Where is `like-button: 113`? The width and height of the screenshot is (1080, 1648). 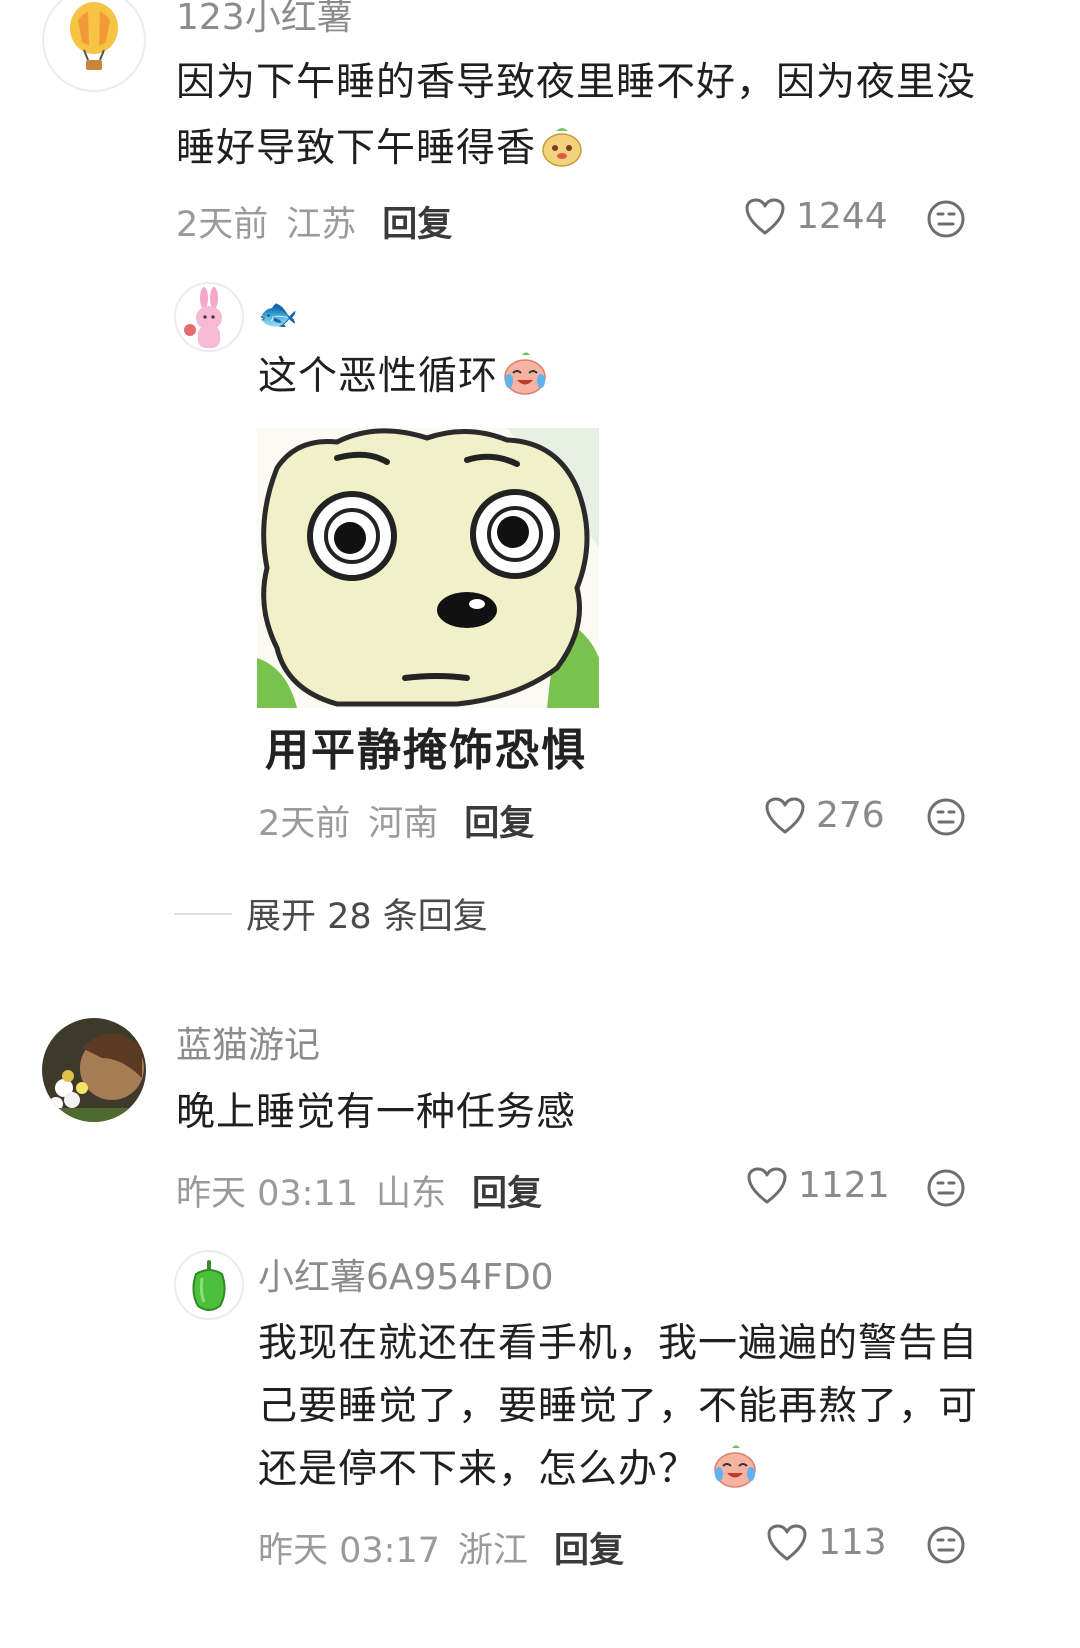 like-button: 113 is located at coordinates (826, 1542).